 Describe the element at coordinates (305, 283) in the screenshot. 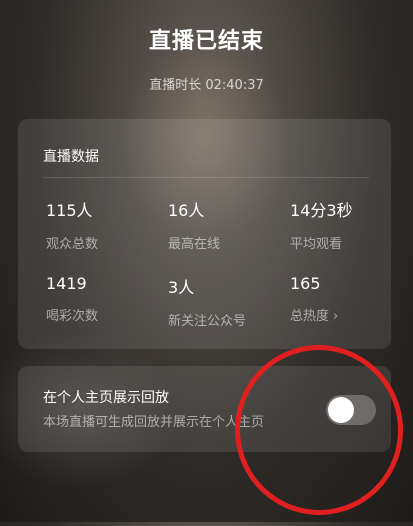

I see `stat-value: 165` at that location.